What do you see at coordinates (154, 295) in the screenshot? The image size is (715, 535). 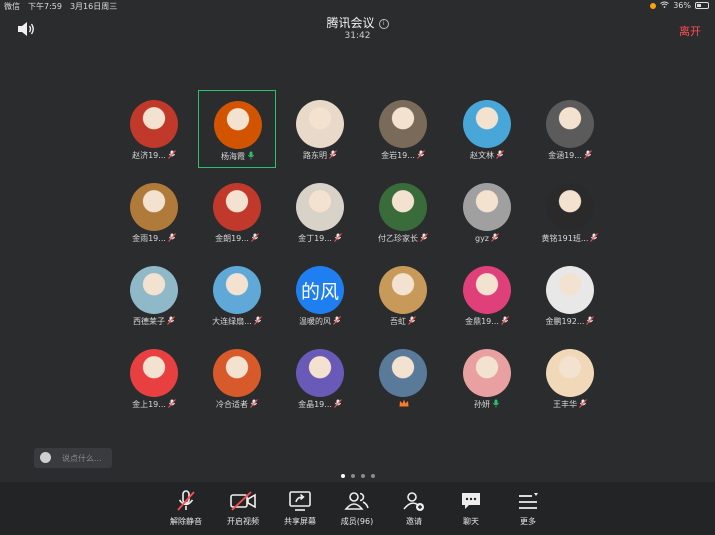 I see `participant-tile: 西德莱子` at bounding box center [154, 295].